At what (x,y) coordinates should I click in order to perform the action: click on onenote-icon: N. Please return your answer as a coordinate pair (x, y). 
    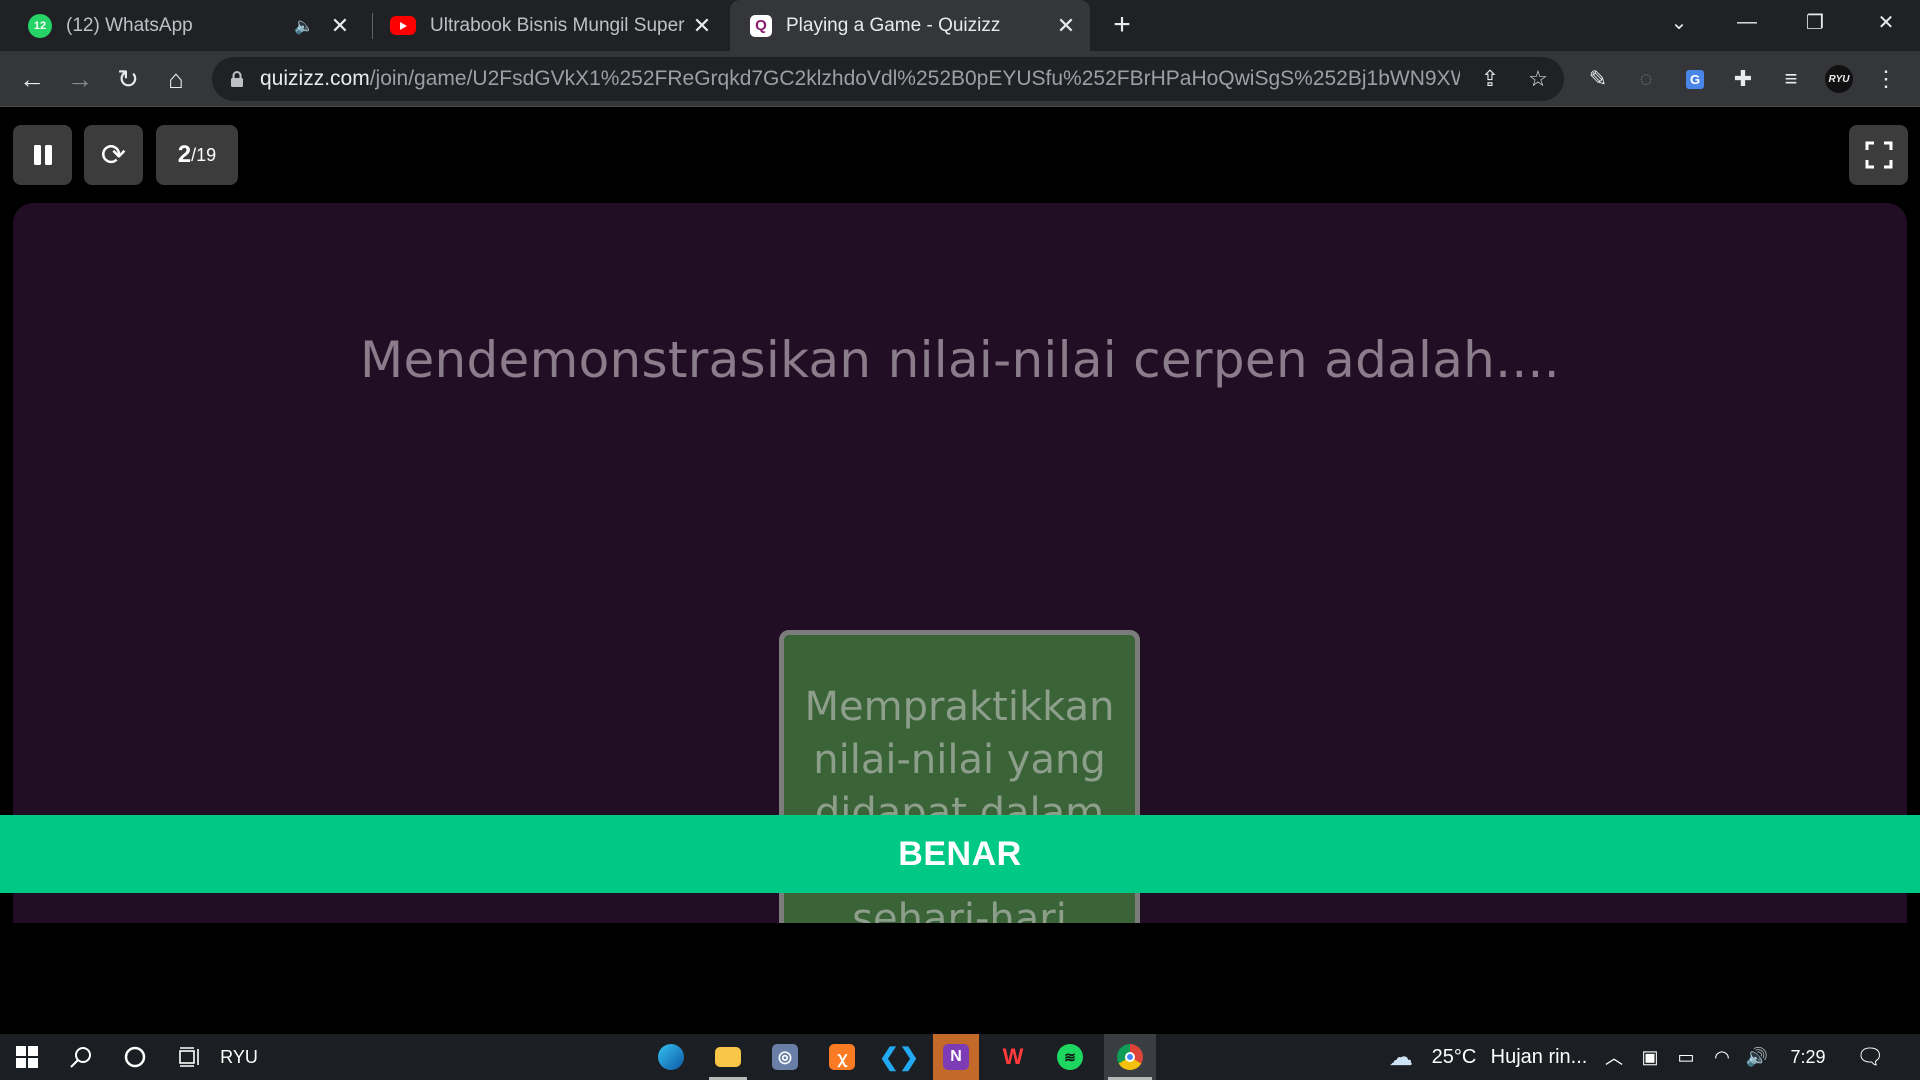
    Looking at the image, I should click on (956, 1057).